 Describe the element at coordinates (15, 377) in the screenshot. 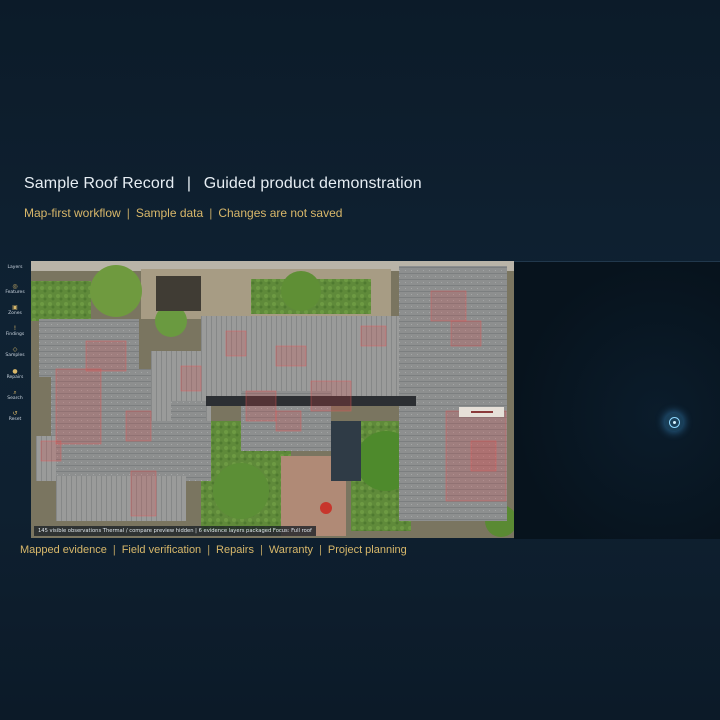

I see `toolbar-label: Repairs` at that location.